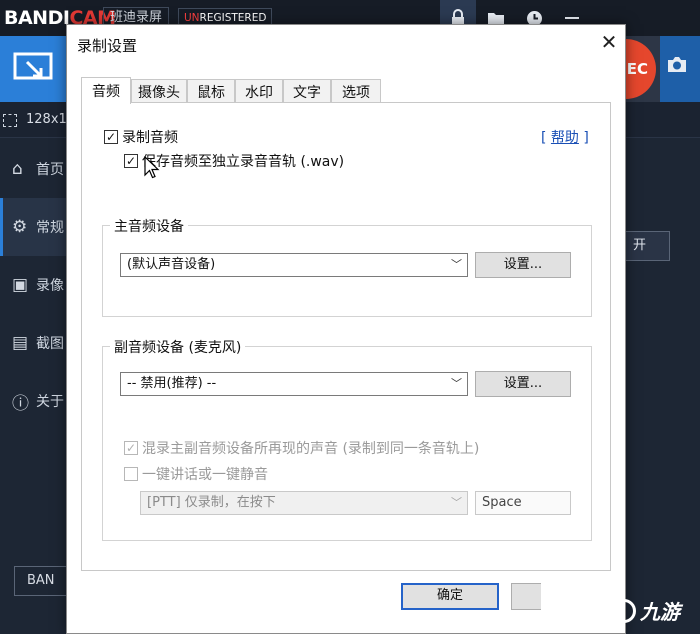 The height and width of the screenshot is (634, 700). I want to click on push-to-talk-checkbox, so click(131, 474).